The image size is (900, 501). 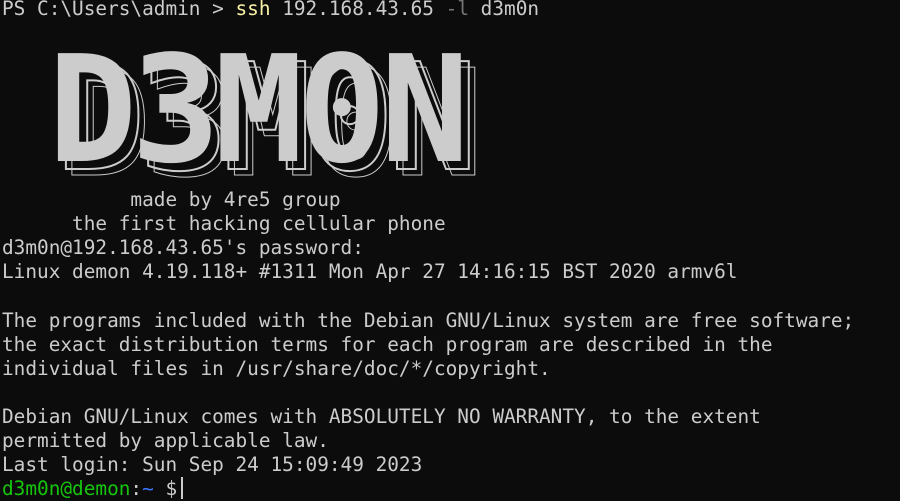 I want to click on banner-tagline: the first hacking cellular phone, so click(x=224, y=223).